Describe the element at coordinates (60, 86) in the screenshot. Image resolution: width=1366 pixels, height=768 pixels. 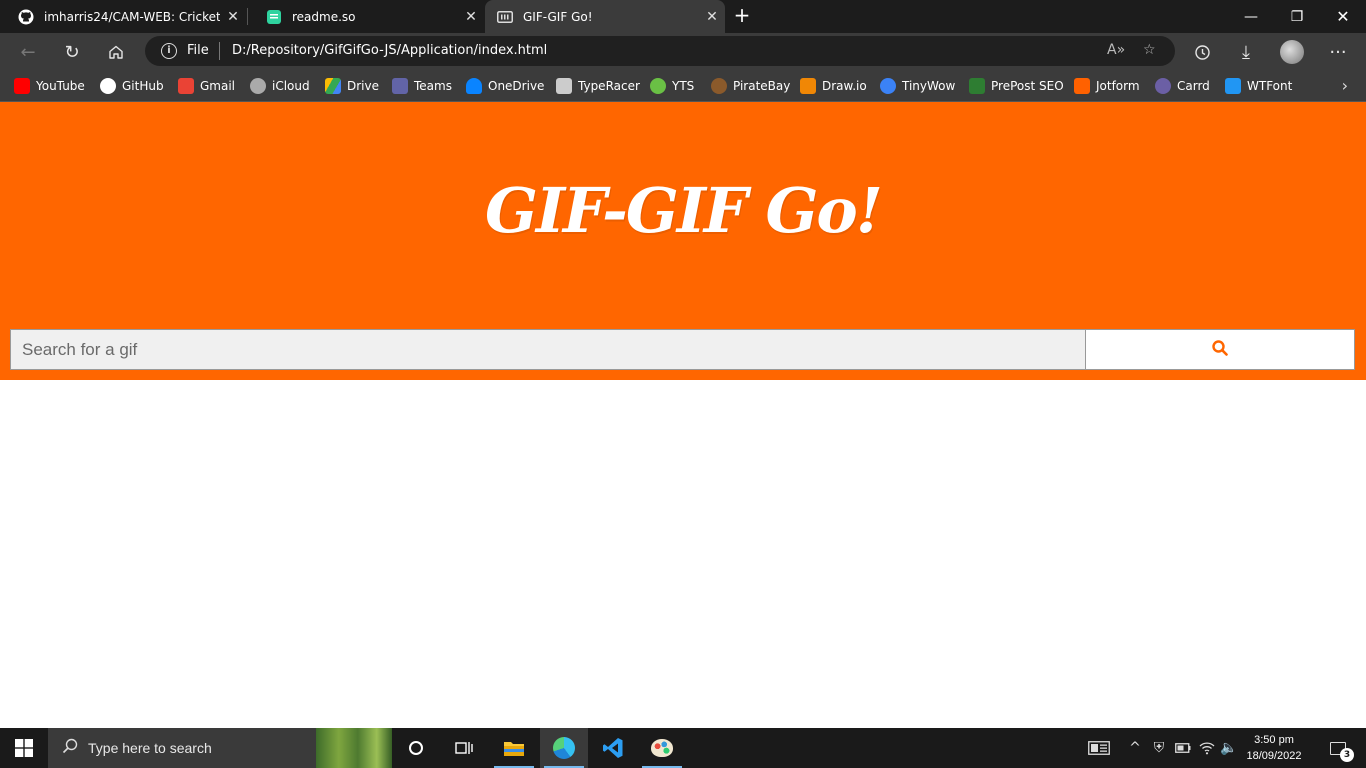
I see `favorite-label: YouTube` at that location.